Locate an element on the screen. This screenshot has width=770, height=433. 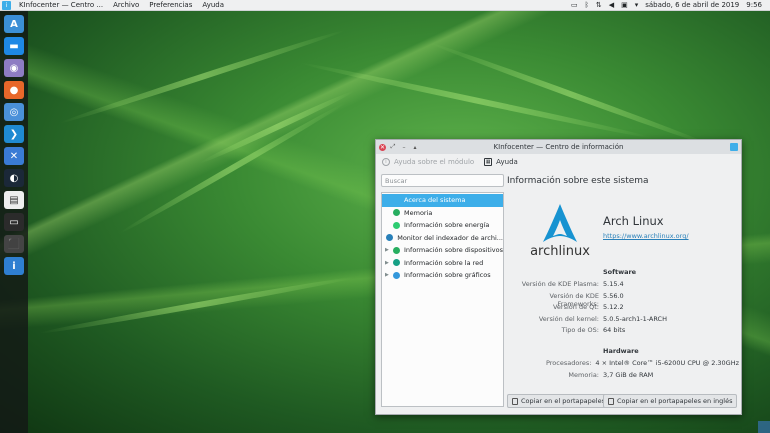
date-label: sábado, 6 de abril de 2019 is located at coordinates (692, 5).